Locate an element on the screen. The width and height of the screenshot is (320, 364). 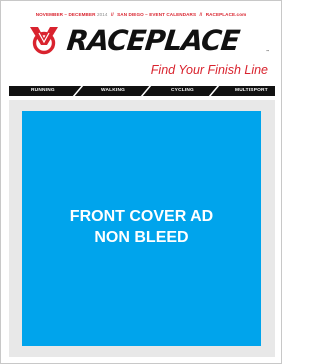
ad-title-line2: NON BLEED is located at coordinates (141, 237).